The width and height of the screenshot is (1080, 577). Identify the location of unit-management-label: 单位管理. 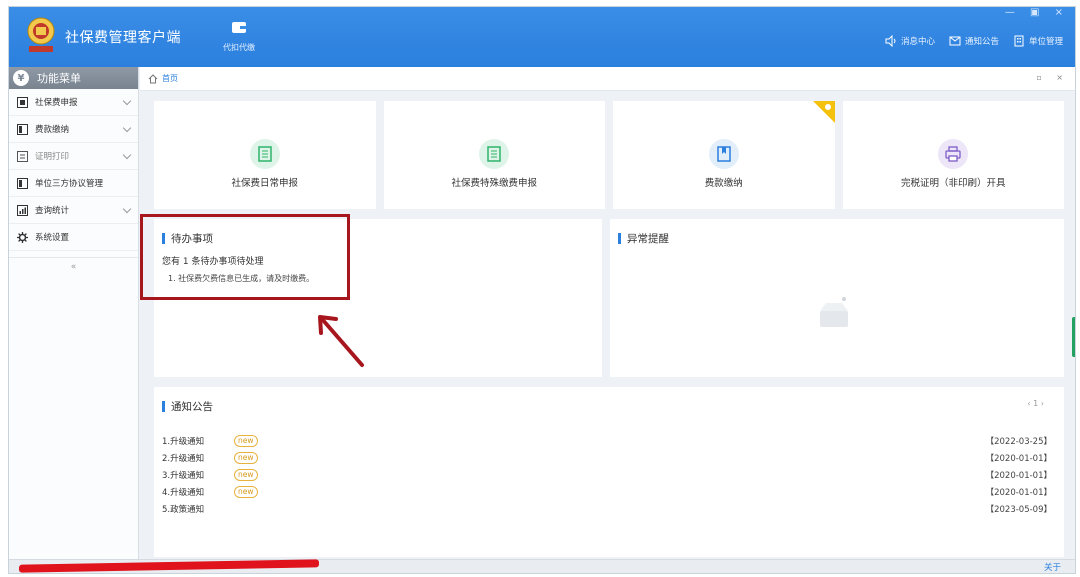
(1045, 42).